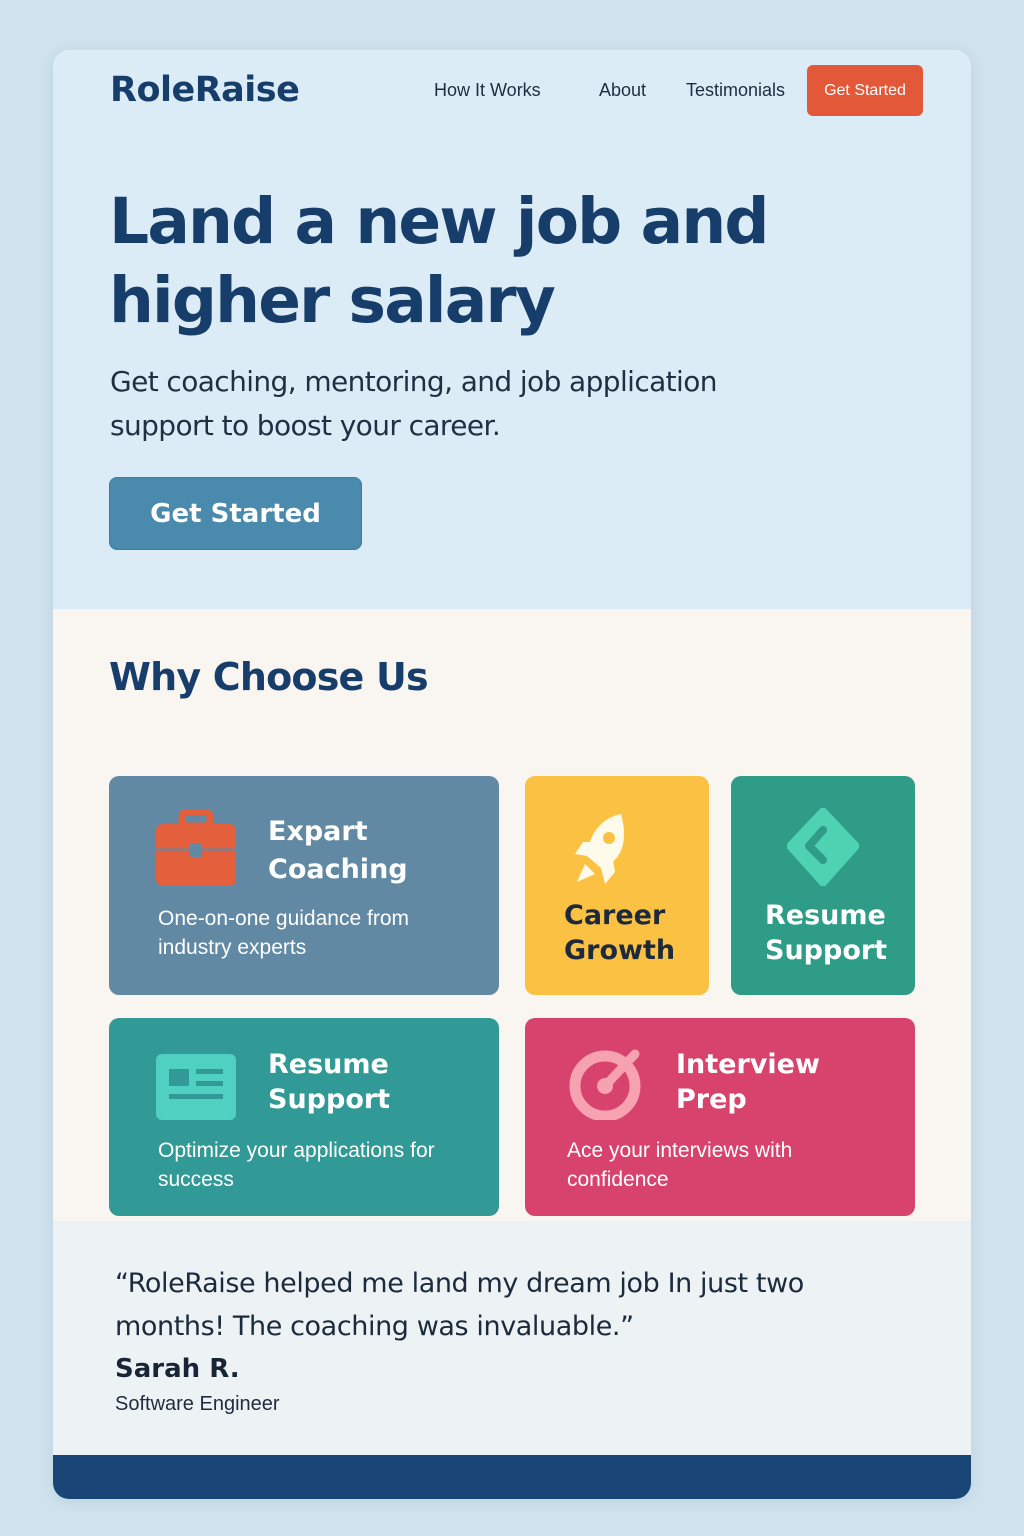 This screenshot has width=1024, height=1536. What do you see at coordinates (338, 850) in the screenshot?
I see `card-title: Expart Coaching` at bounding box center [338, 850].